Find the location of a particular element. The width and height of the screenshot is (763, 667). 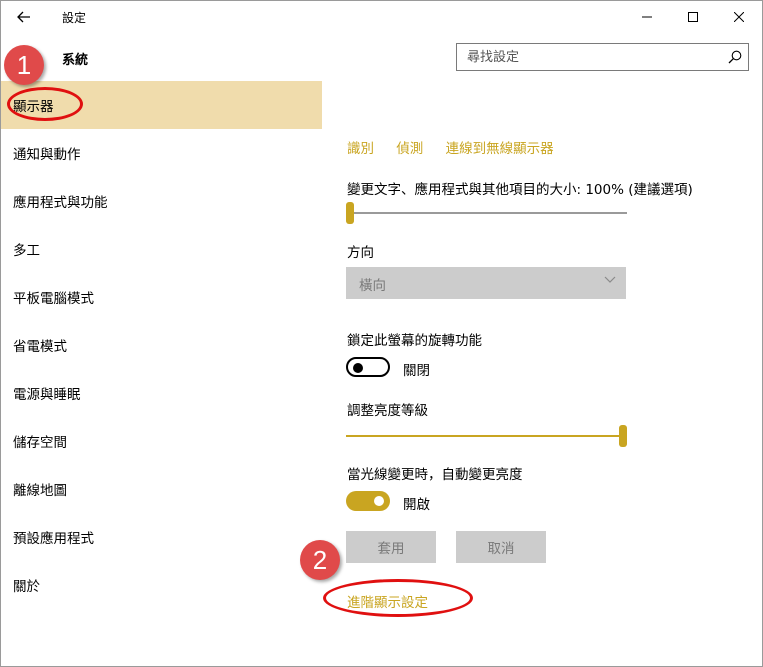

sidebar-item-label: 電源與睡眠 is located at coordinates (47, 395).